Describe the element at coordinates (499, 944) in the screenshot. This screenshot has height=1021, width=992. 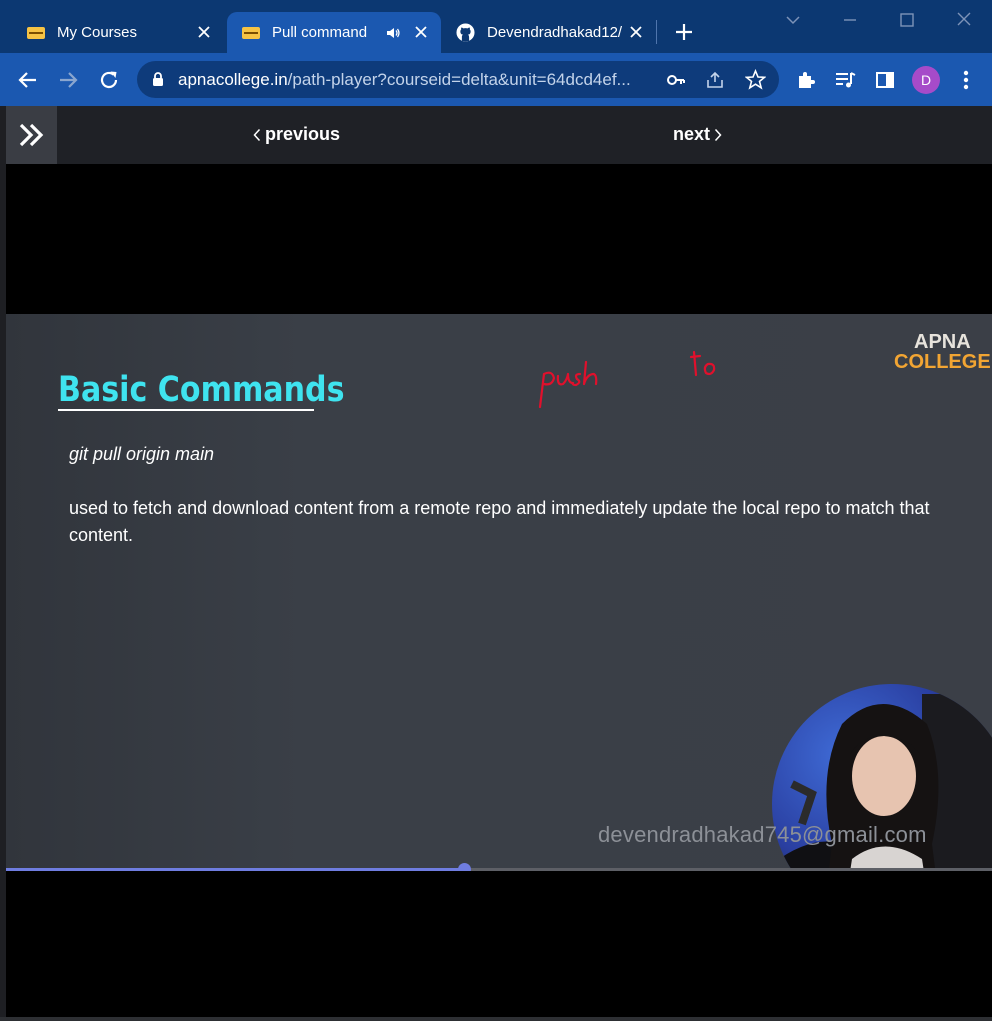
I see `video-letterbox-bottom` at that location.